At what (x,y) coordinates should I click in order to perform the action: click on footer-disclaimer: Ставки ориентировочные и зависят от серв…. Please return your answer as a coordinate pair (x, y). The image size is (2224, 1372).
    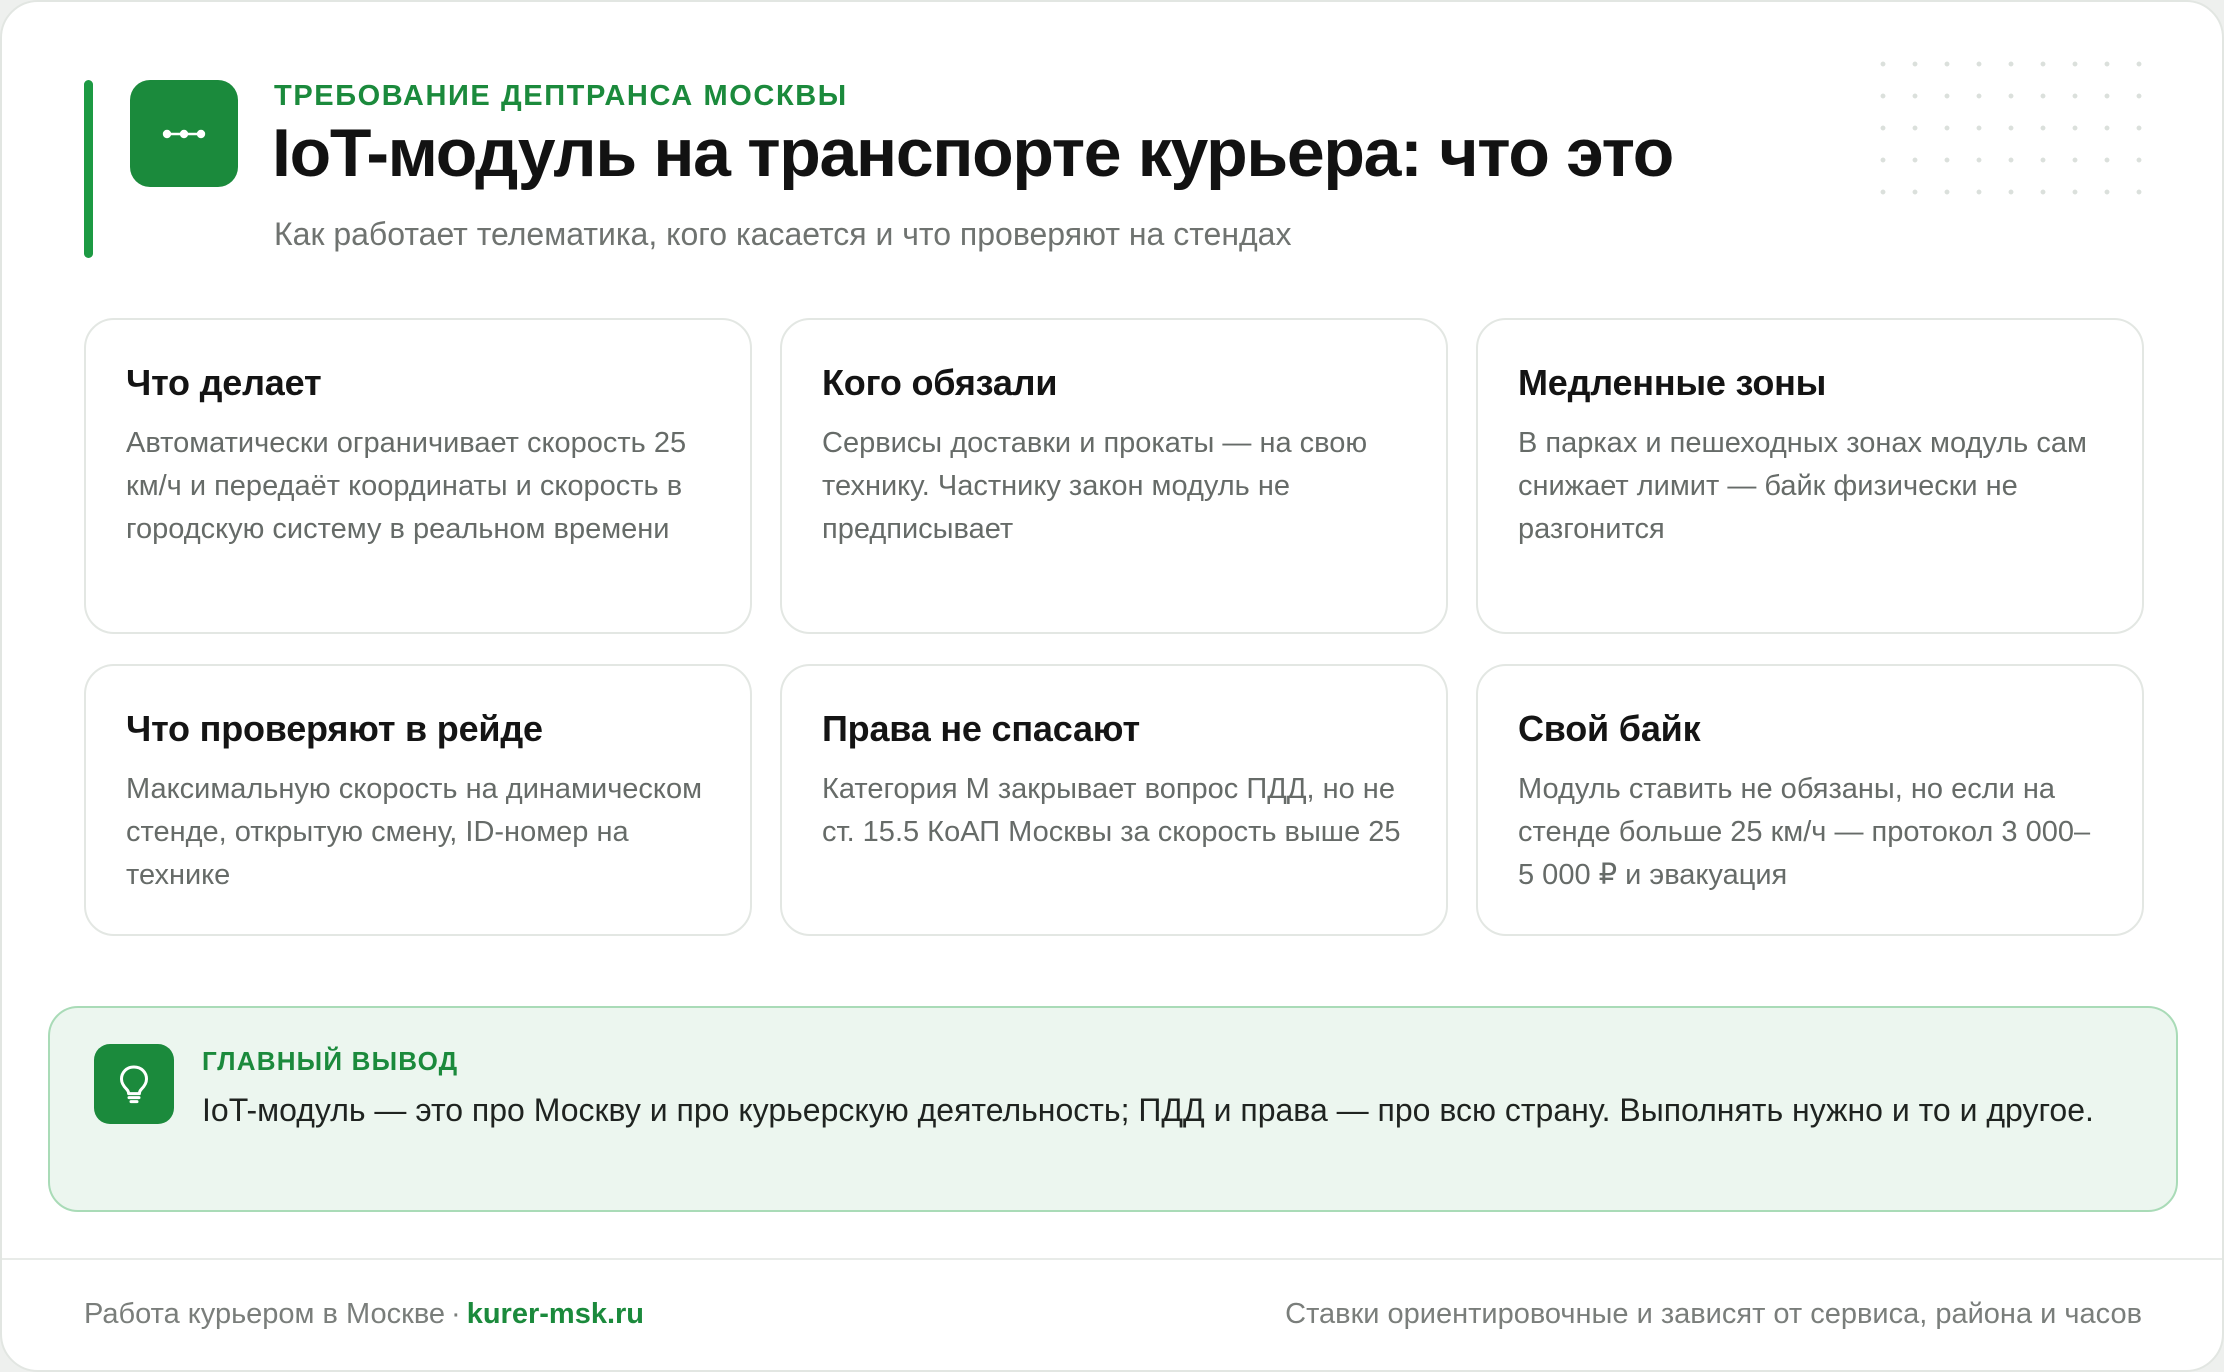
    Looking at the image, I should click on (1713, 1314).